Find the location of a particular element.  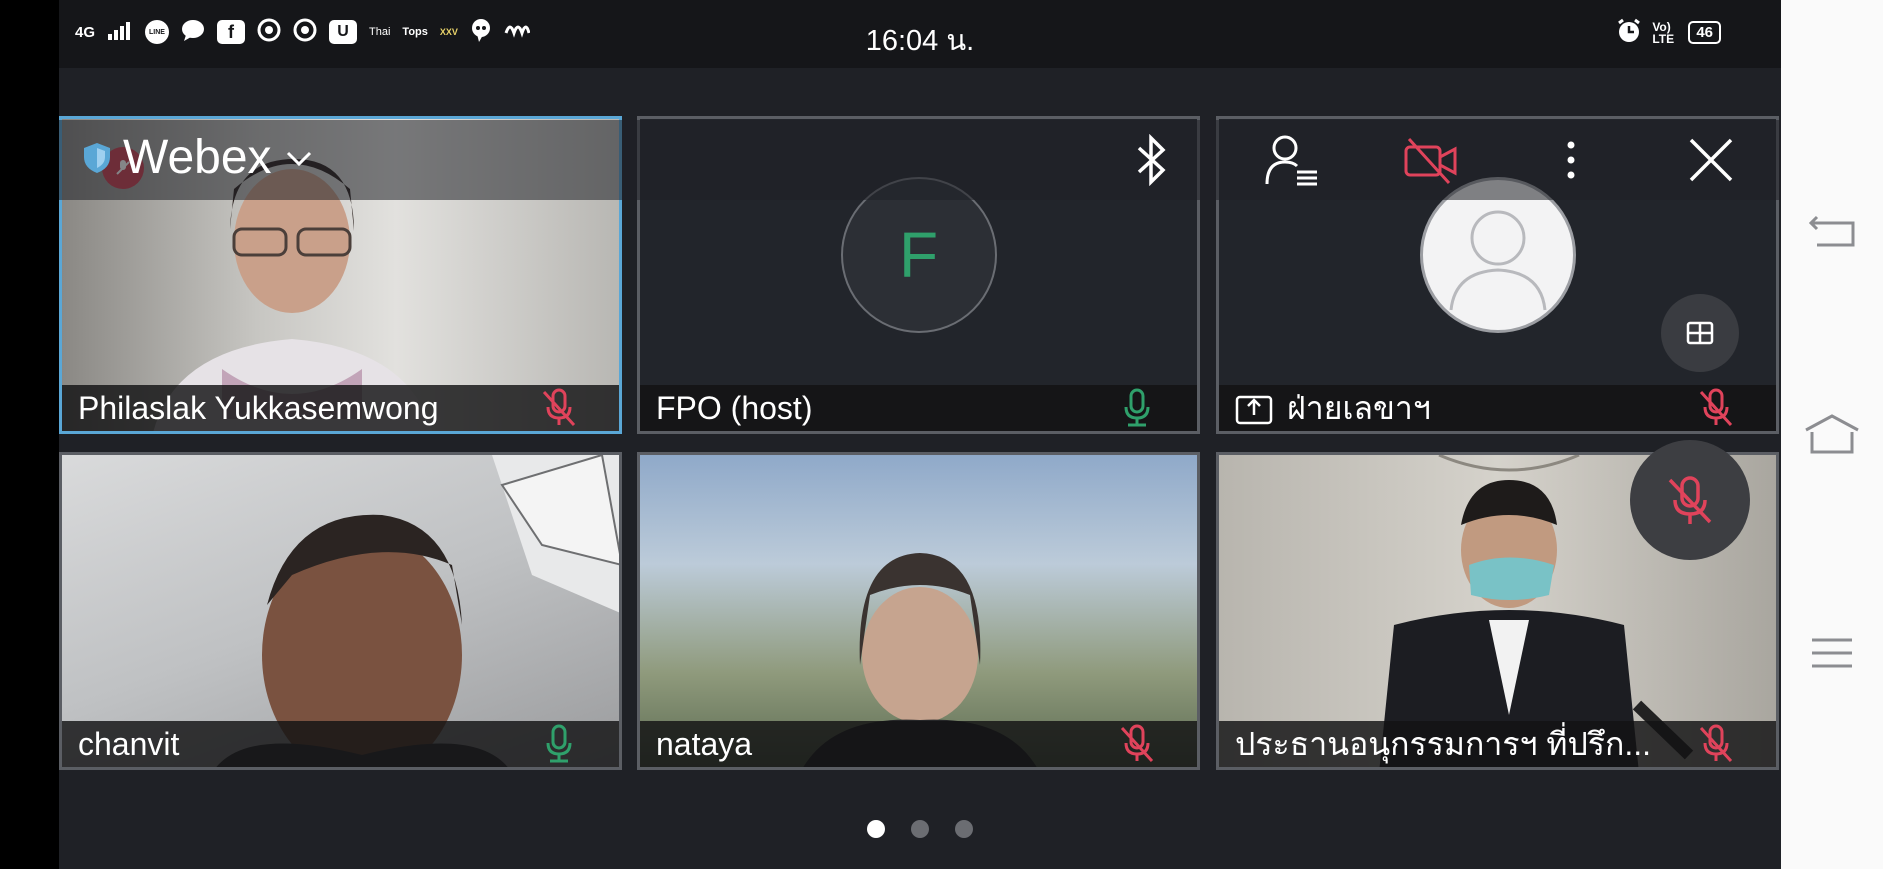

leave-meeting-button is located at coordinates (1711, 160).